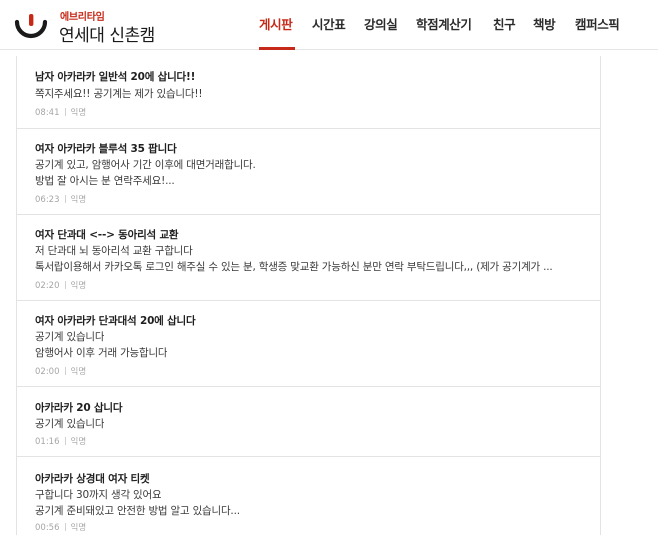 This screenshot has width=658, height=535. I want to click on post-meta: 06:23 익명, so click(60, 199).